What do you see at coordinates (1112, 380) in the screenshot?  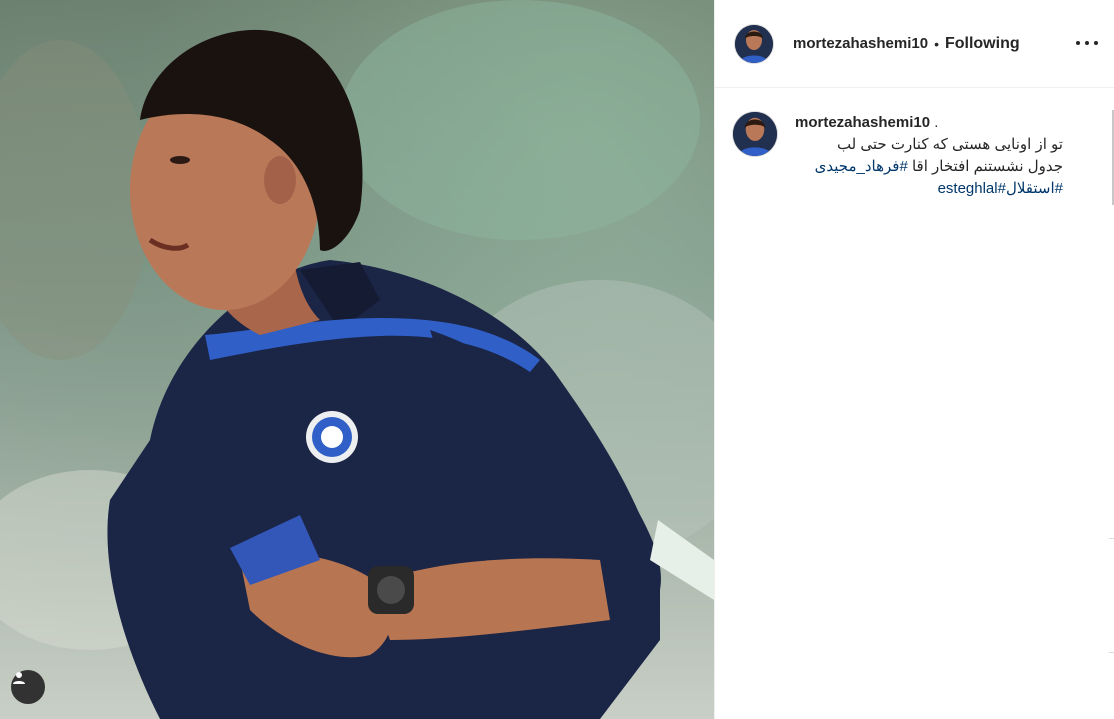 I see `comments-scrollbar` at bounding box center [1112, 380].